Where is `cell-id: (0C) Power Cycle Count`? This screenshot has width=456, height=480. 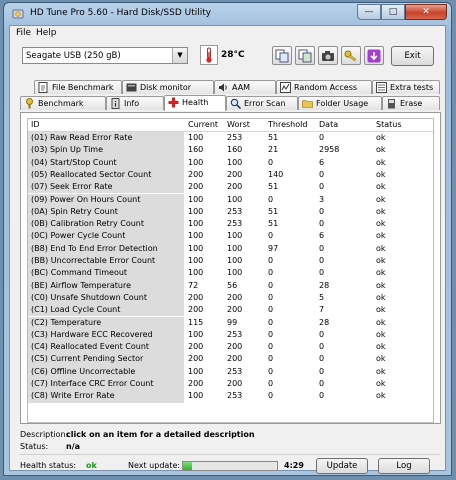 cell-id: (0C) Power Cycle Count is located at coordinates (78, 236).